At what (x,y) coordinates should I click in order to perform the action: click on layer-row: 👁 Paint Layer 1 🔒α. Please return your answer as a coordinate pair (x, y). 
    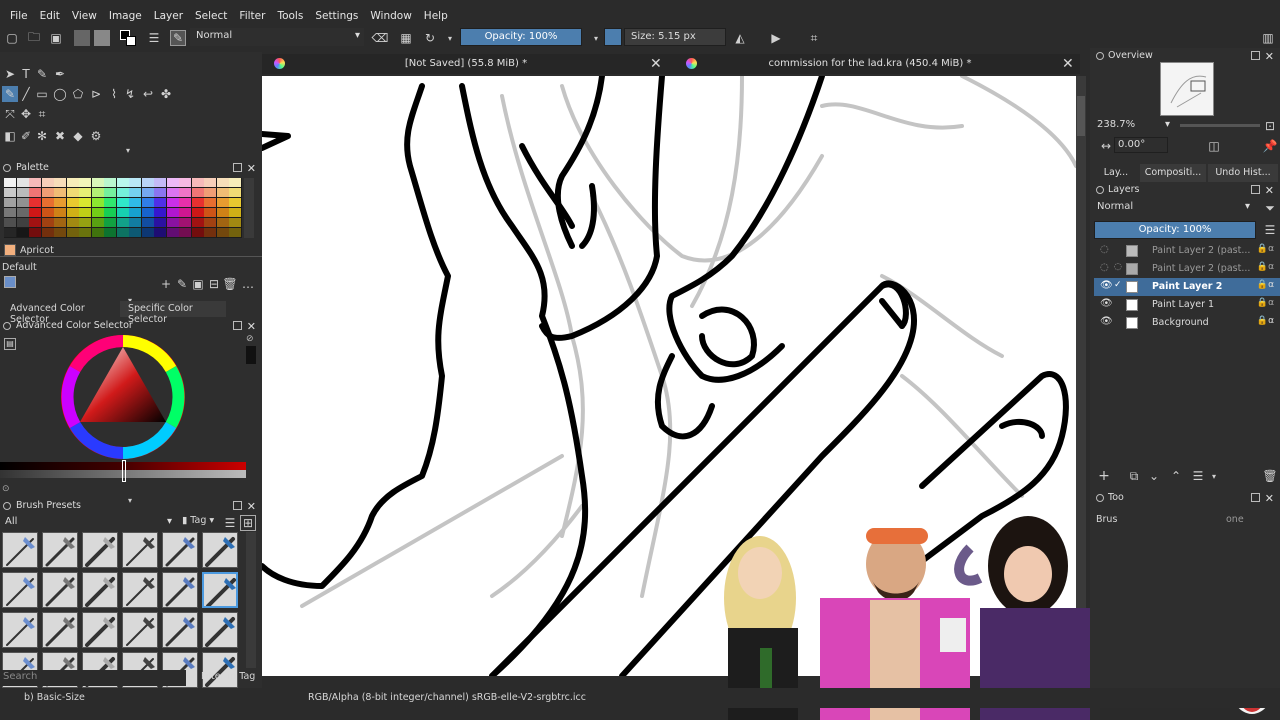
    Looking at the image, I should click on (1187, 305).